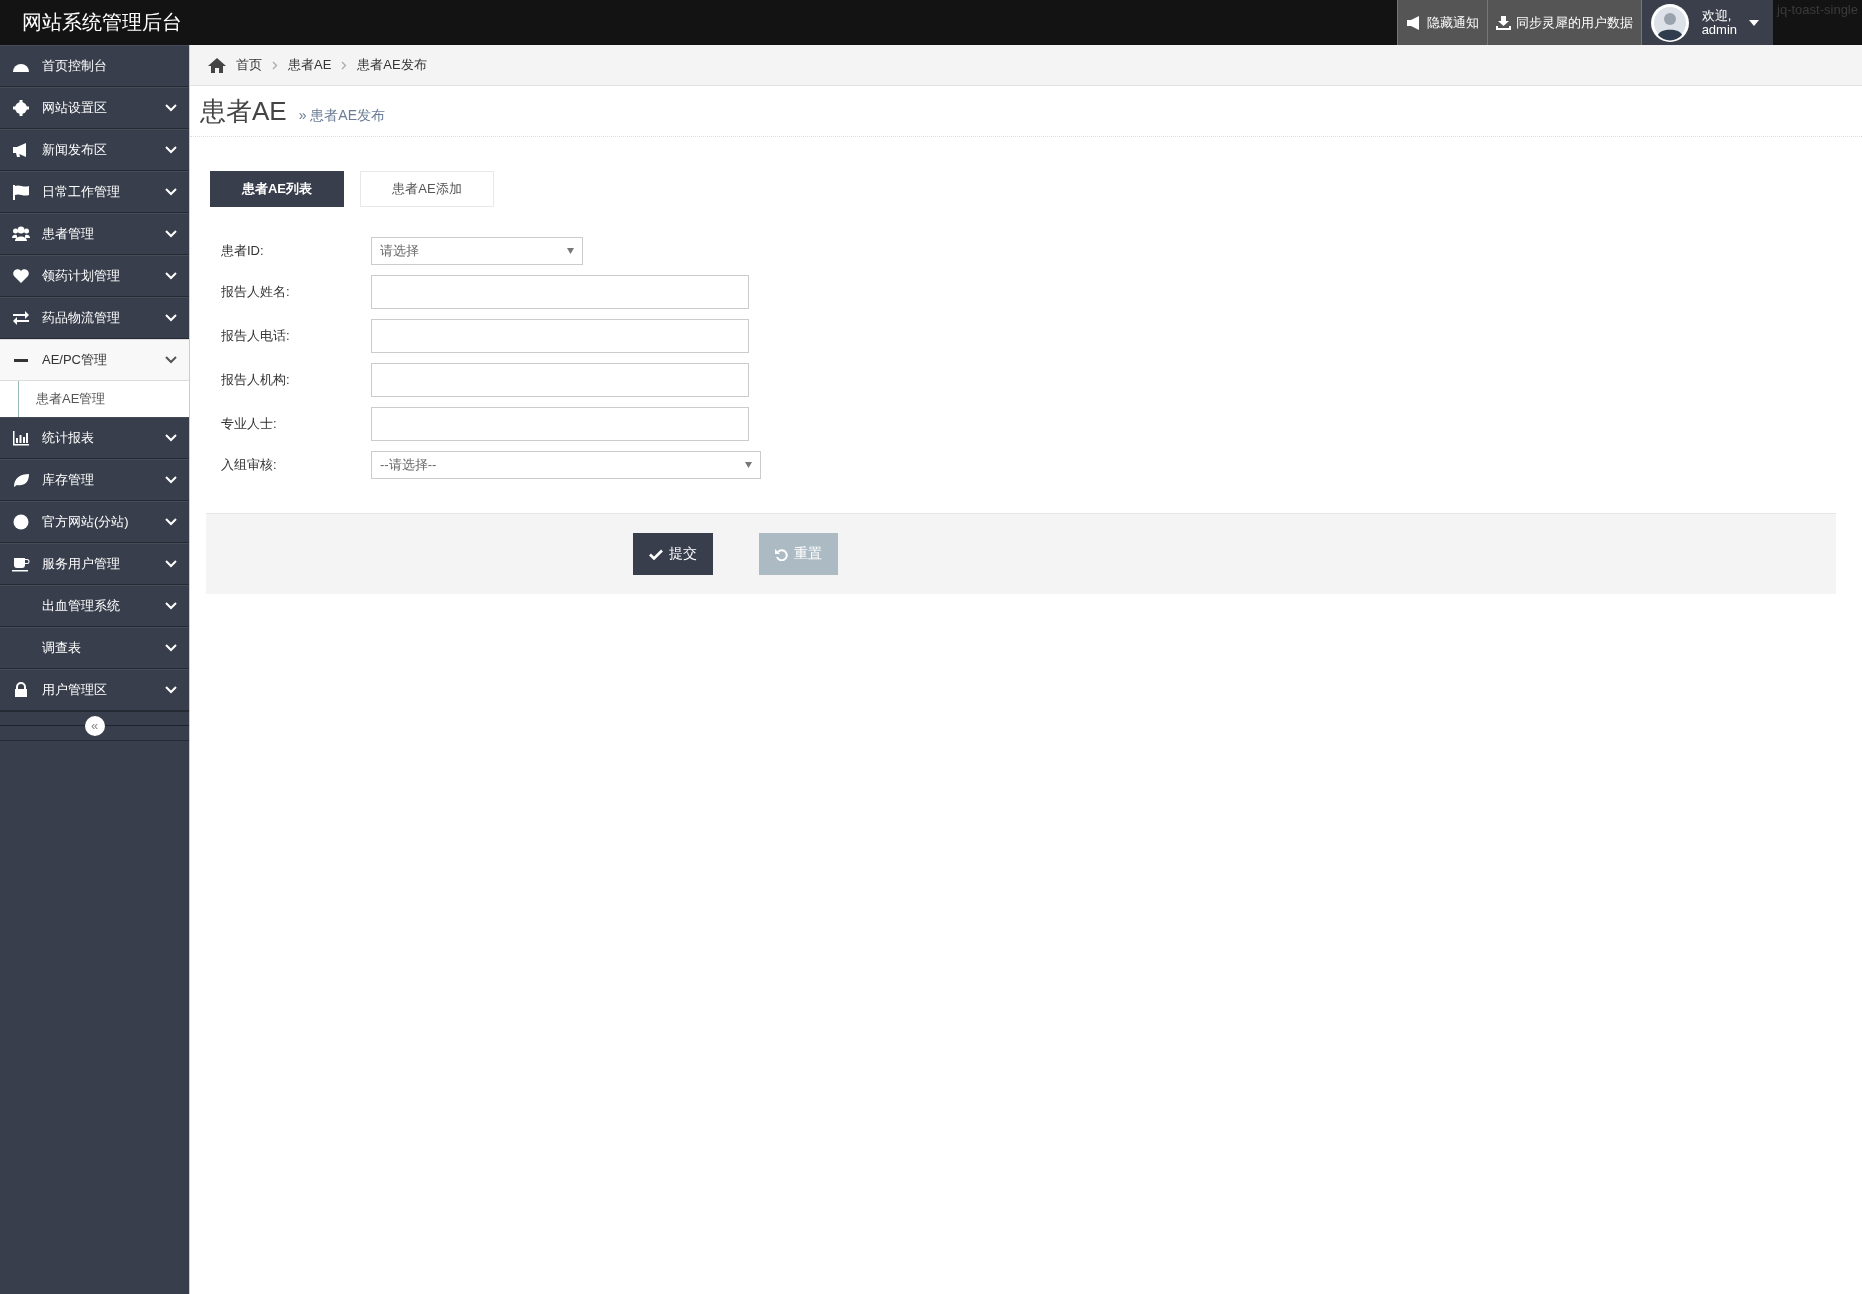  What do you see at coordinates (21, 318) in the screenshot?
I see `swap-arrows-icon` at bounding box center [21, 318].